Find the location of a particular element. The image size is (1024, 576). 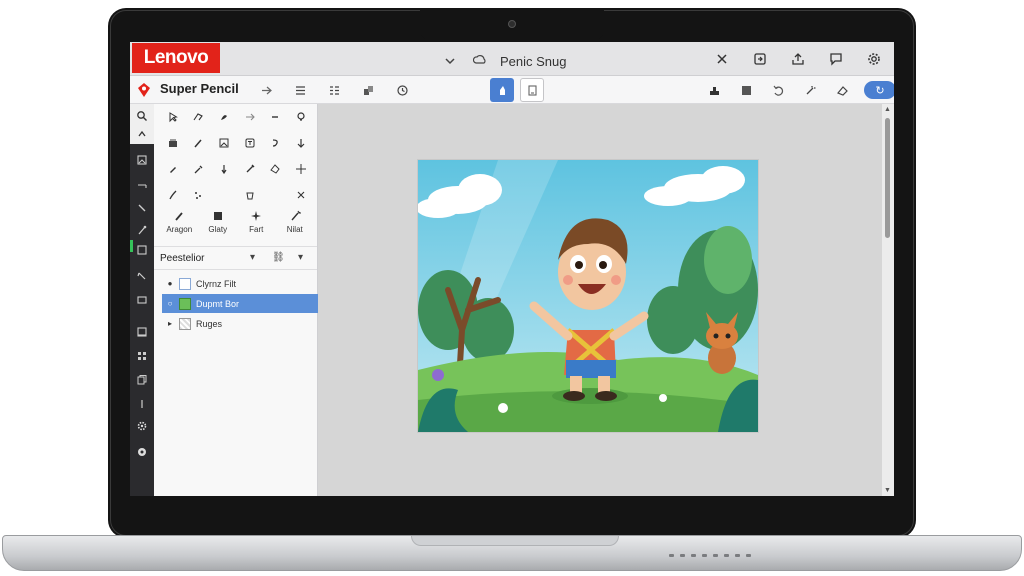

airbrush-icon is located at coordinates (173, 195).